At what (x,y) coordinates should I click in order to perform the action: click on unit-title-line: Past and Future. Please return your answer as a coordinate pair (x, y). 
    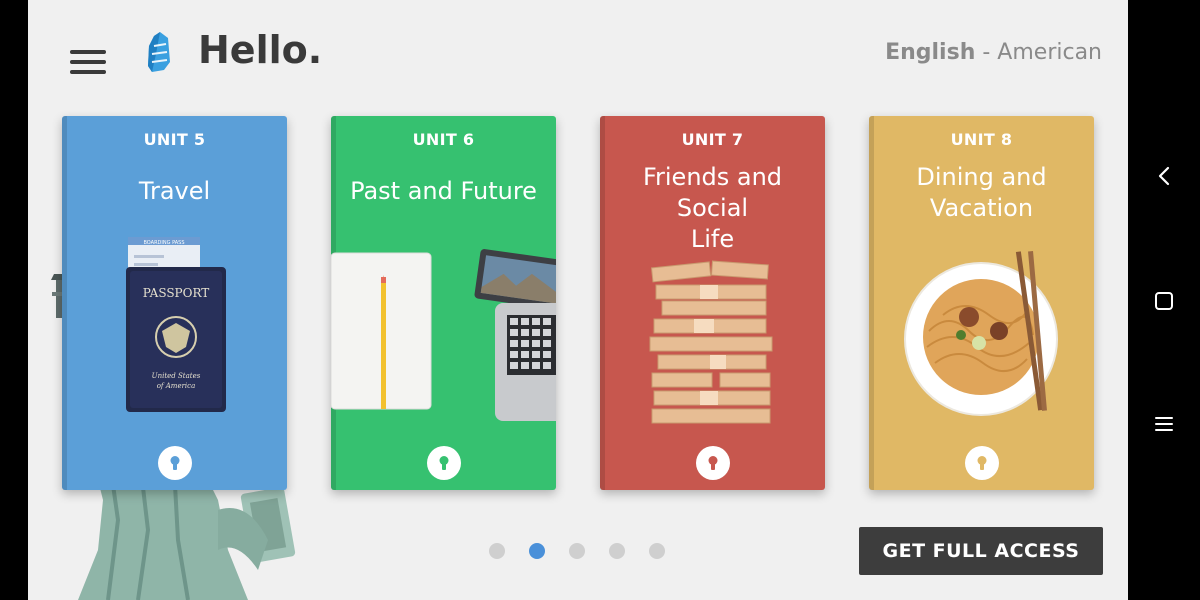
    Looking at the image, I should click on (443, 191).